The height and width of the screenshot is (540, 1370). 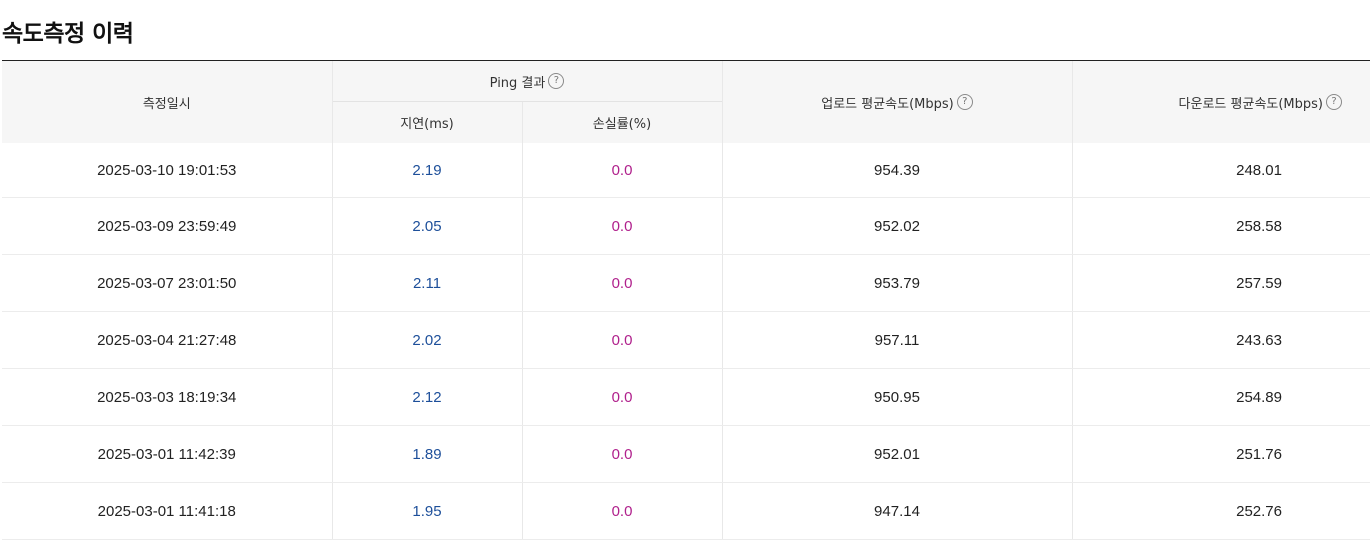 What do you see at coordinates (964, 102) in the screenshot?
I see `upload-help-icon: ?` at bounding box center [964, 102].